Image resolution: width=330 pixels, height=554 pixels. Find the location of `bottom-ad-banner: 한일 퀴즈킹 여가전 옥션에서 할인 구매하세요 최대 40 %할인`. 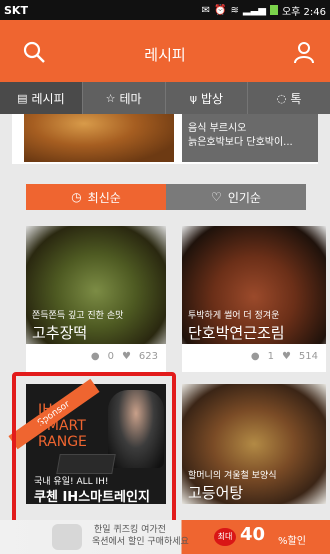

bottom-ad-banner: 한일 퀴즈킹 여가전 옥션에서 할인 구매하세요 최대 40 %할인 is located at coordinates (165, 537).